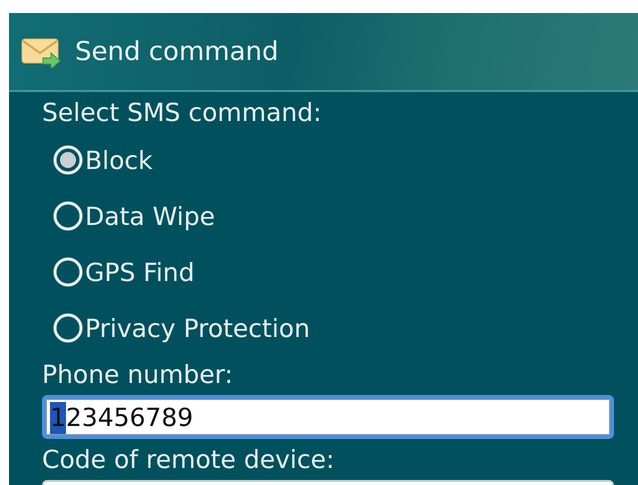  I want to click on radio-label: Privacy Protection, so click(197, 328).